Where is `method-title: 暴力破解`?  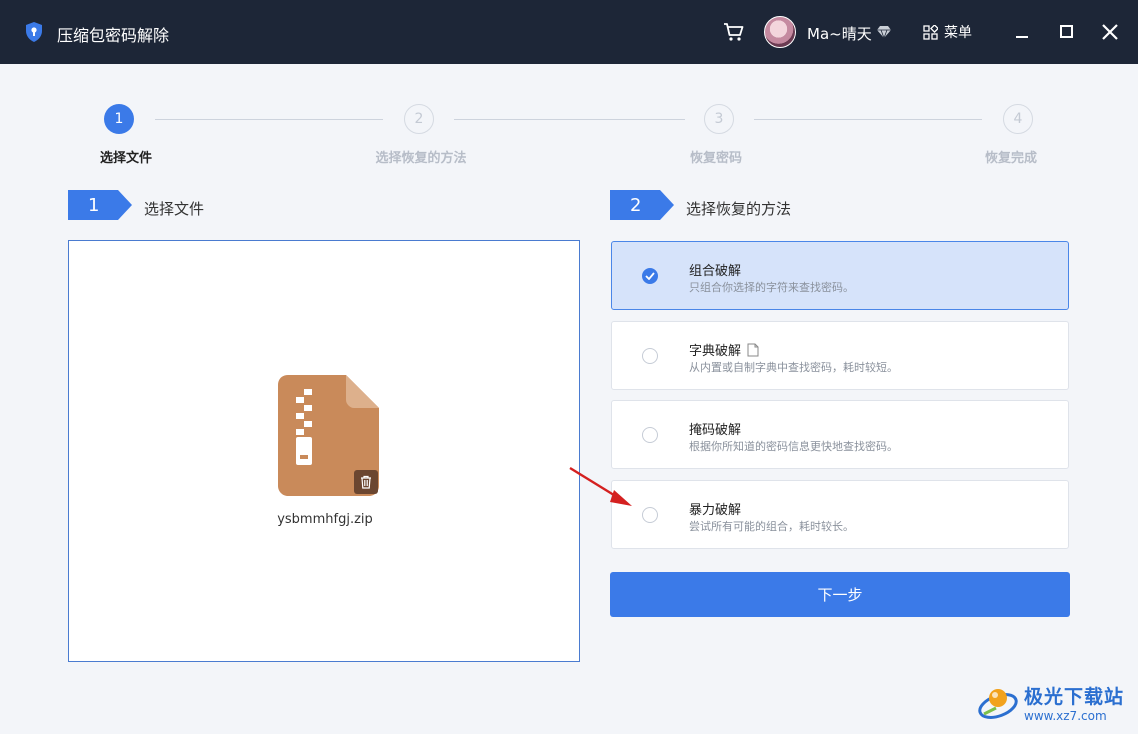 method-title: 暴力破解 is located at coordinates (715, 508).